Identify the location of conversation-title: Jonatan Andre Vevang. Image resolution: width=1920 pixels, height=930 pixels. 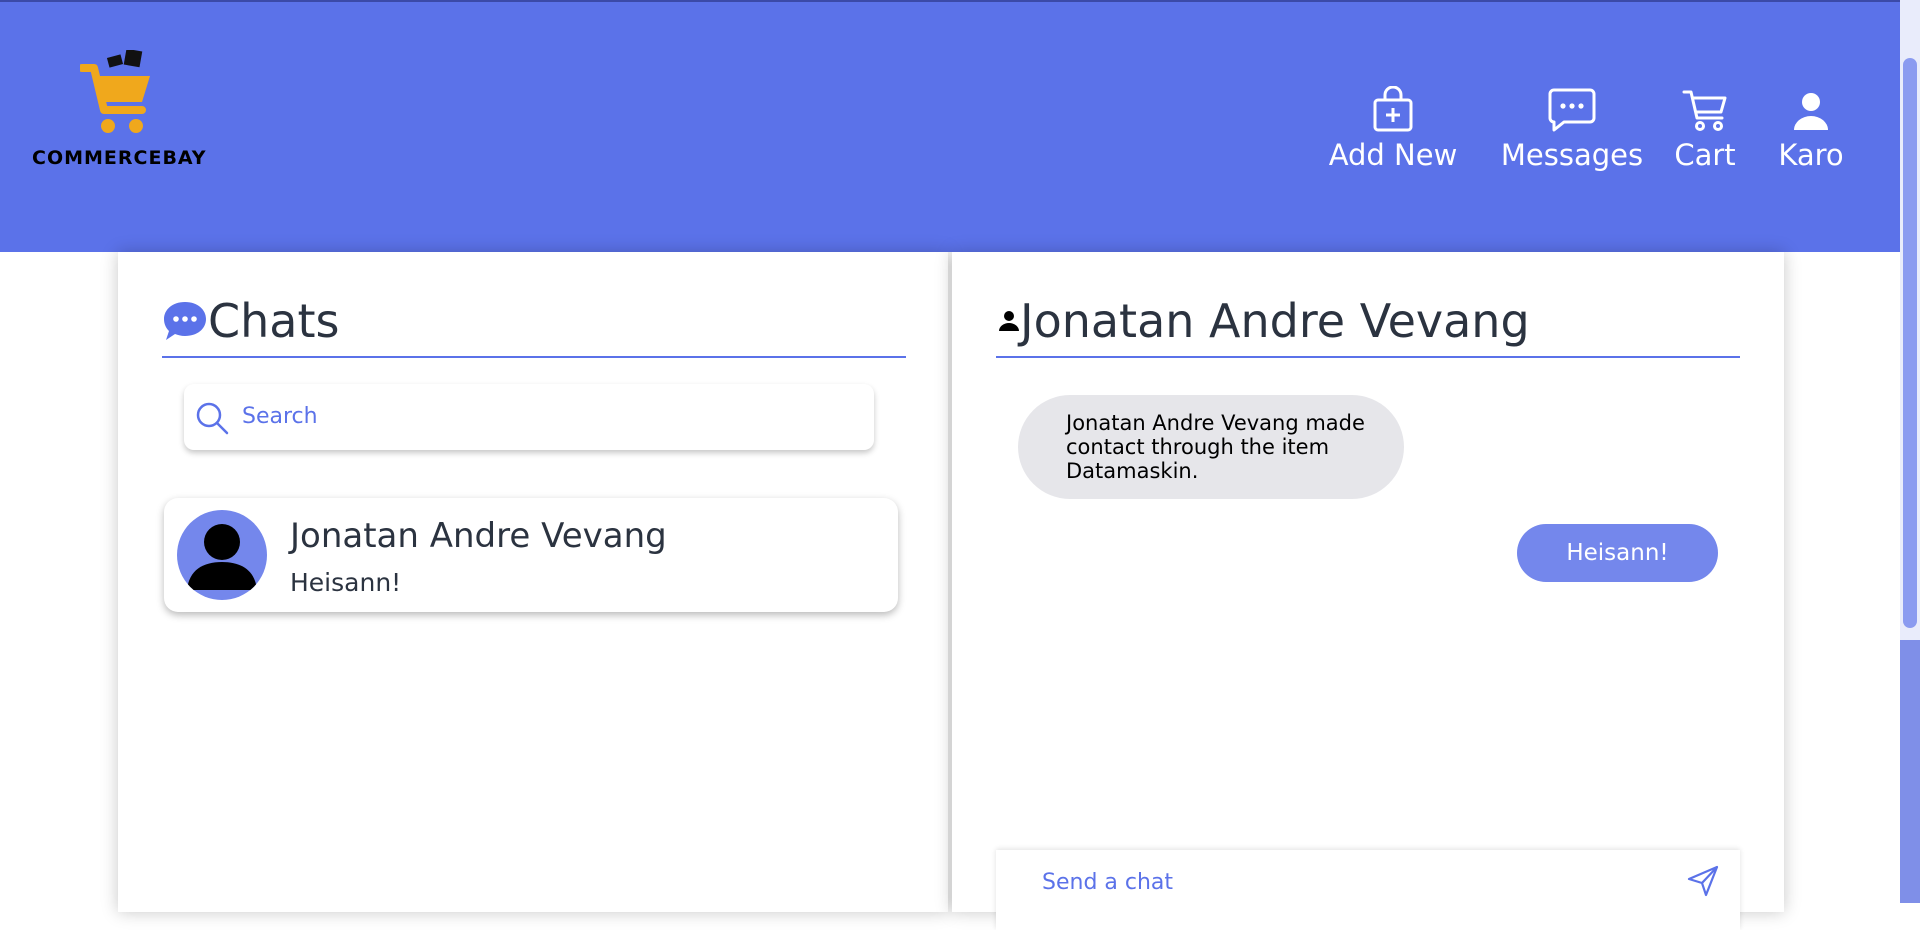
(1275, 321).